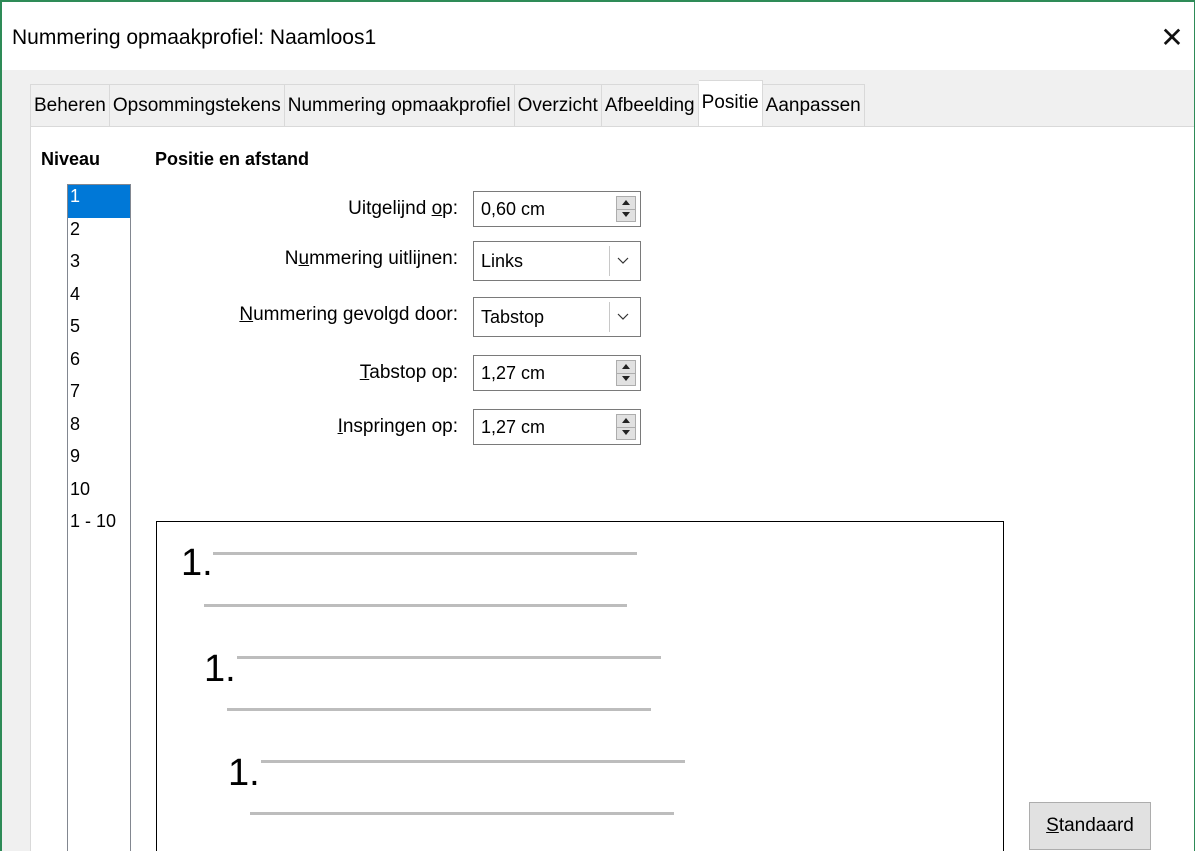 This screenshot has height=851, width=1197. I want to click on aligned-at-row: Uitgelijnd op: 0,60 cm, so click(401, 209).